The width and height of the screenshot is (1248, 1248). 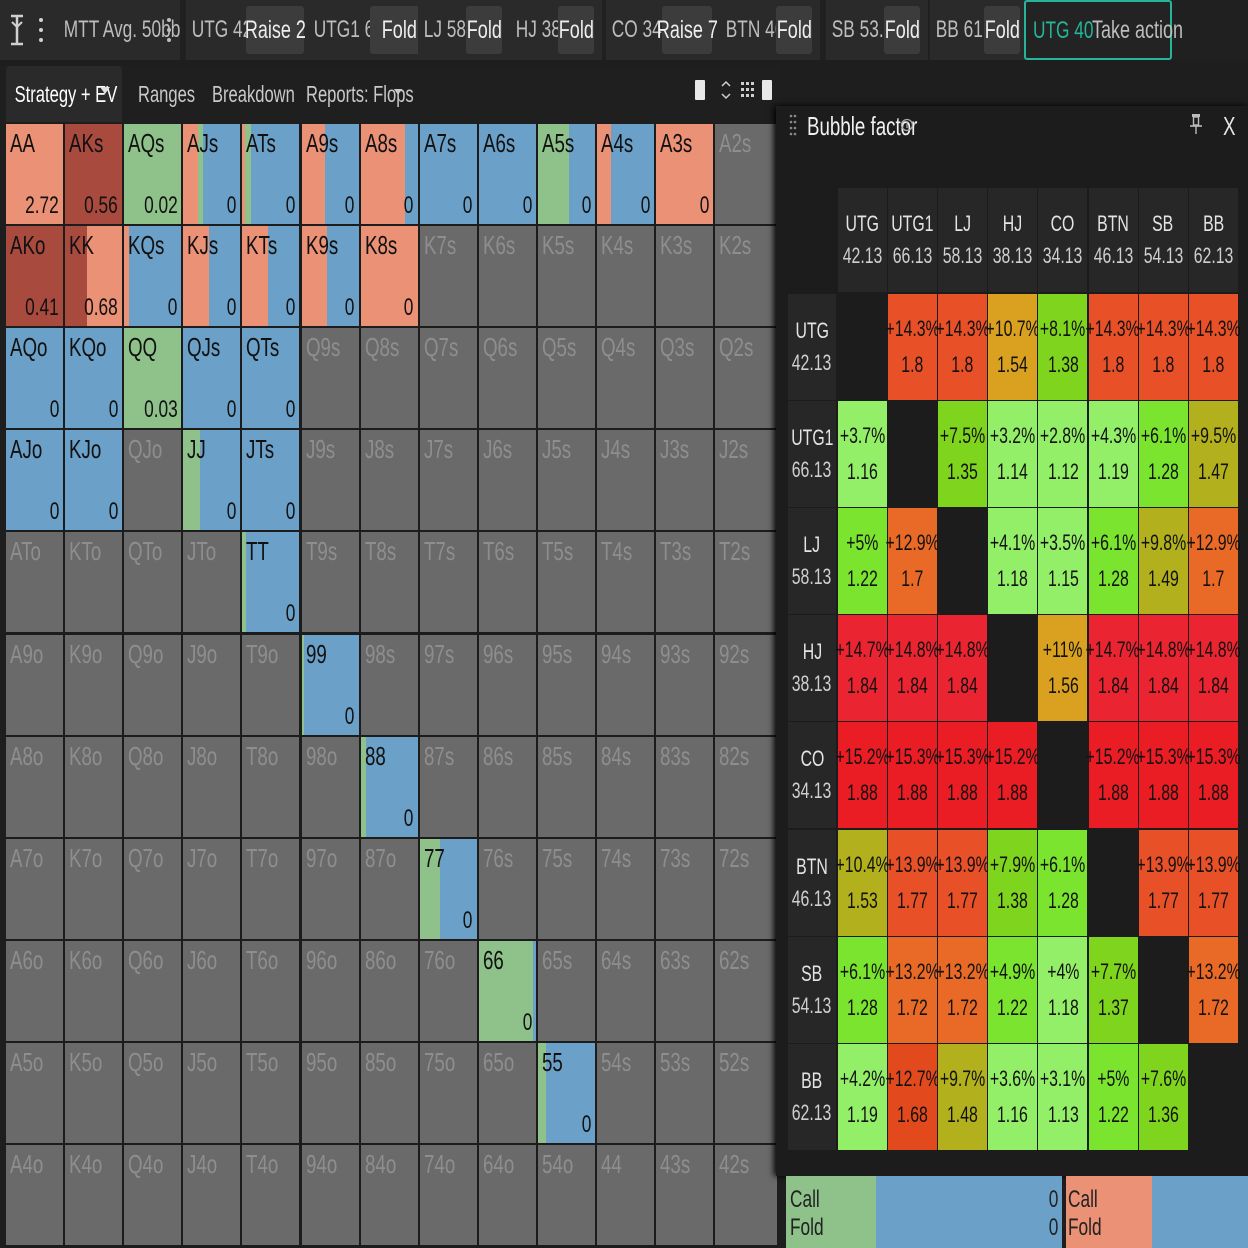 What do you see at coordinates (212, 1092) in the screenshot?
I see `hand-cell: J5o` at bounding box center [212, 1092].